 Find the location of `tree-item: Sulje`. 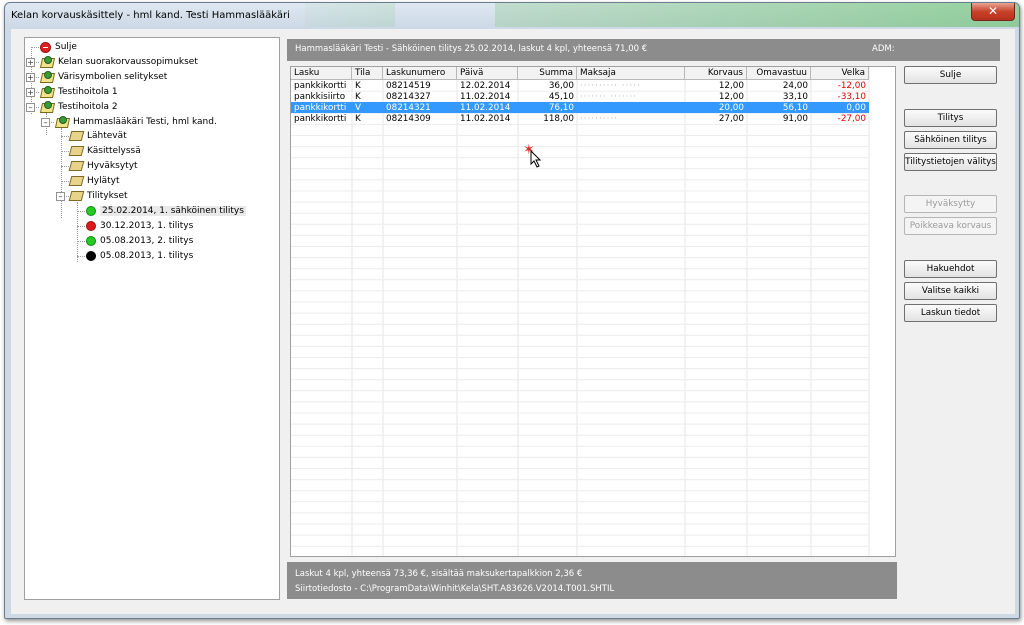

tree-item: Sulje is located at coordinates (58, 47).